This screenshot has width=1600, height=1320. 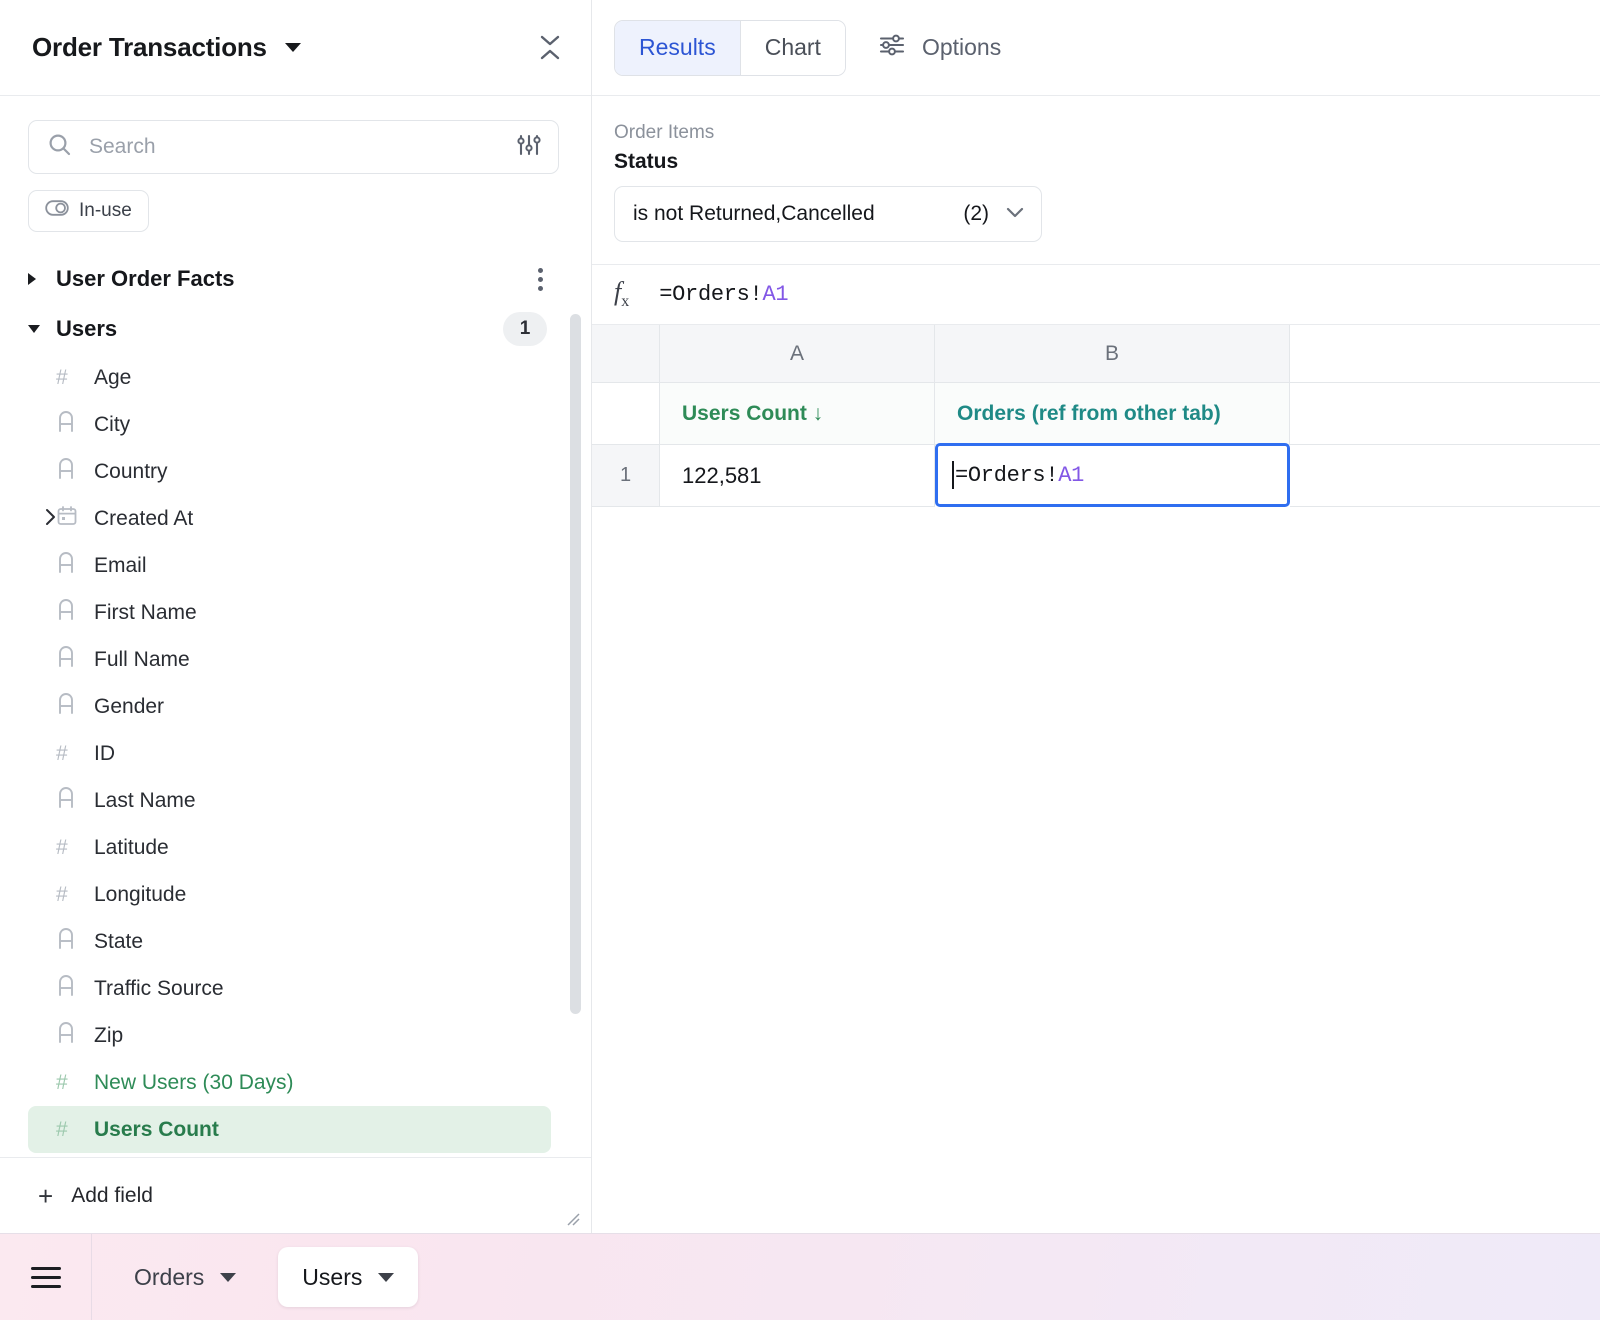 What do you see at coordinates (289, 847) in the screenshot?
I see `field-item: # Latitude` at bounding box center [289, 847].